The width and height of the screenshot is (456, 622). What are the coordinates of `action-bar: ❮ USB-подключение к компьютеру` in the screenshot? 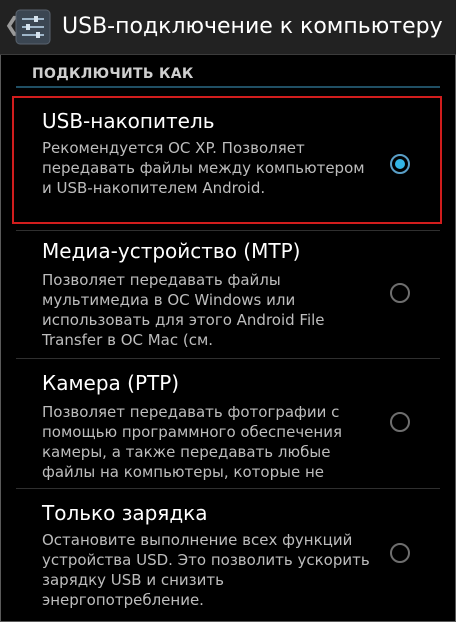 It's located at (228, 27).